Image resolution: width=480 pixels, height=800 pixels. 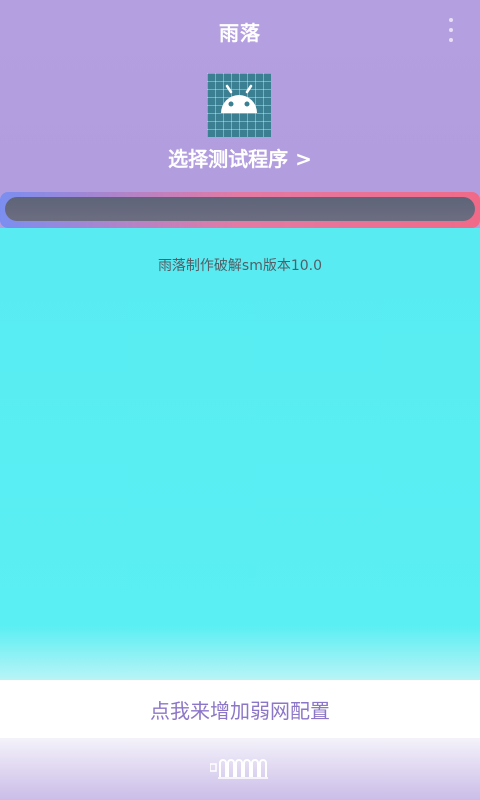 What do you see at coordinates (239, 105) in the screenshot?
I see `android-icon` at bounding box center [239, 105].